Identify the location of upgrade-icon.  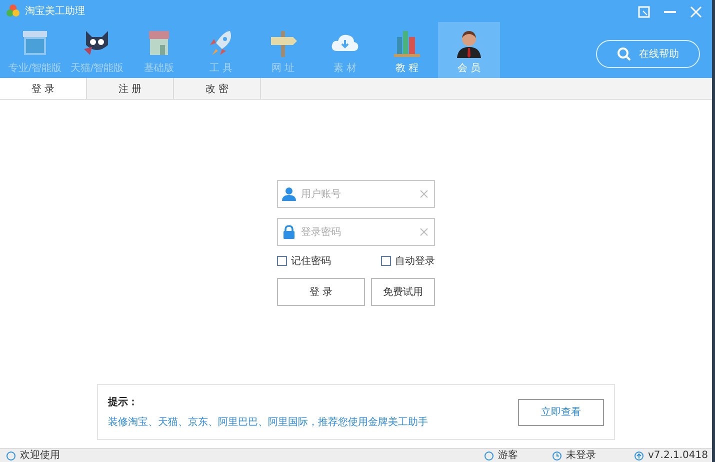
(639, 456).